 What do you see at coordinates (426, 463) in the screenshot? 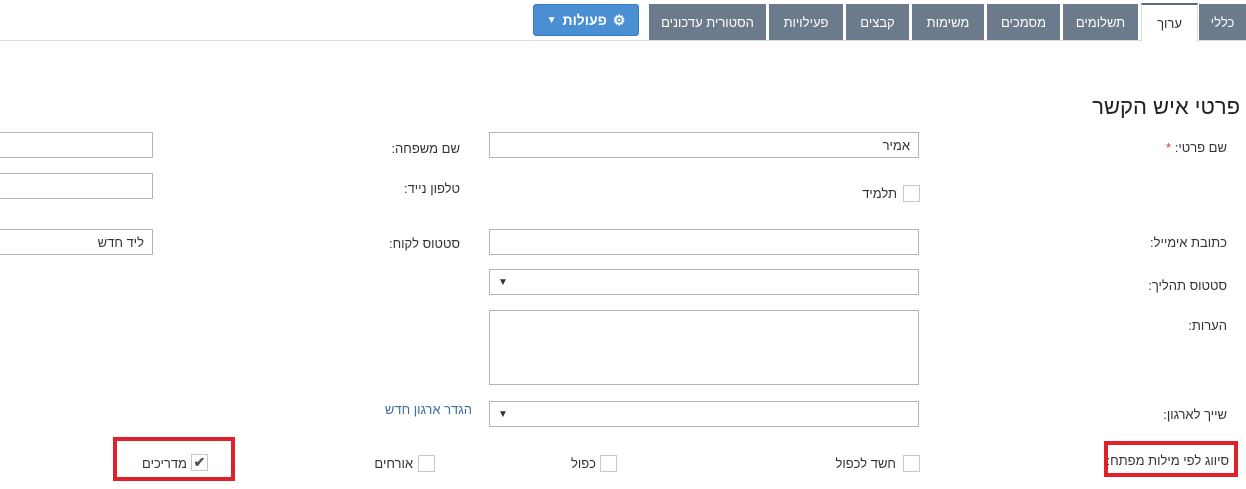
I see `guests-checkbox` at bounding box center [426, 463].